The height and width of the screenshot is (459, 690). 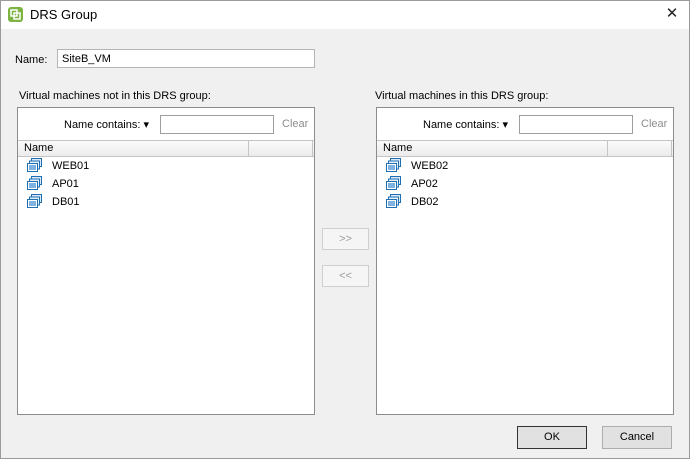 What do you see at coordinates (166, 202) in the screenshot?
I see `list-item: DB01` at bounding box center [166, 202].